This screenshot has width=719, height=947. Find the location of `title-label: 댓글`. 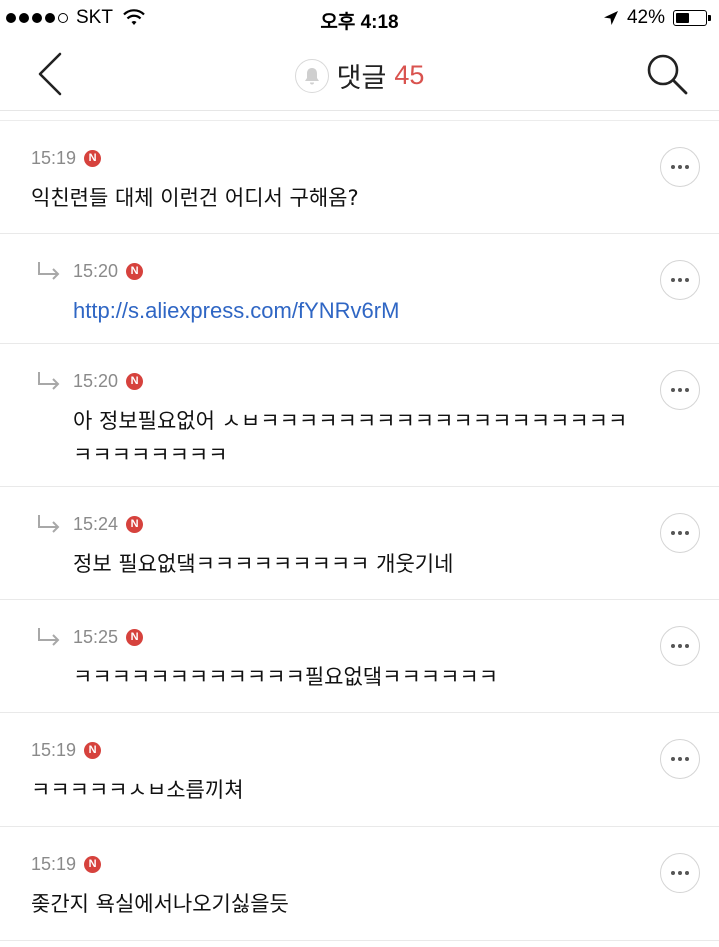

title-label: 댓글 is located at coordinates (361, 78).